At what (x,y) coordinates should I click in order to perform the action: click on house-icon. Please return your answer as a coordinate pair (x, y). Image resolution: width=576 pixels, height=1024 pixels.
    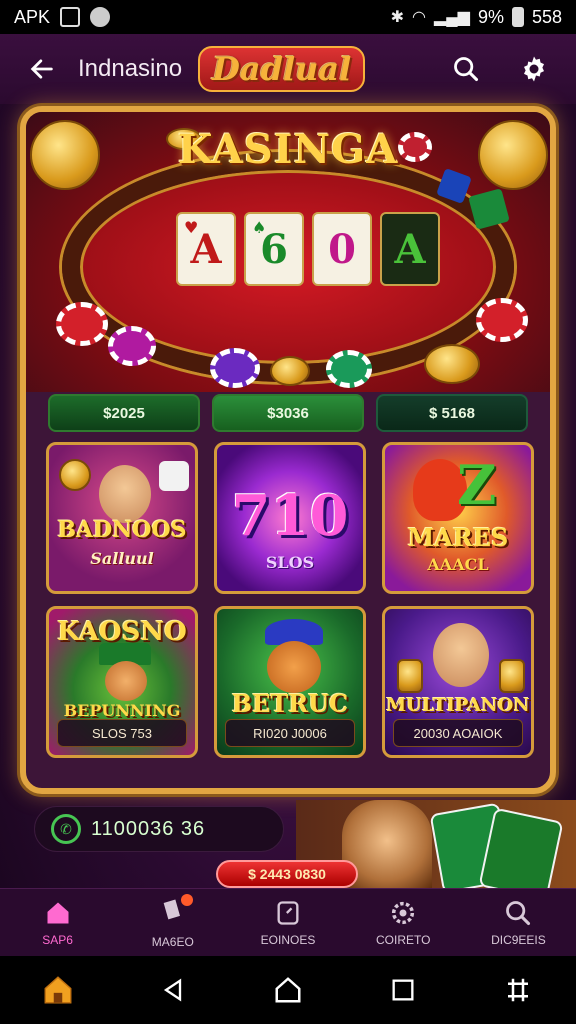
    Looking at the image, I should click on (58, 990).